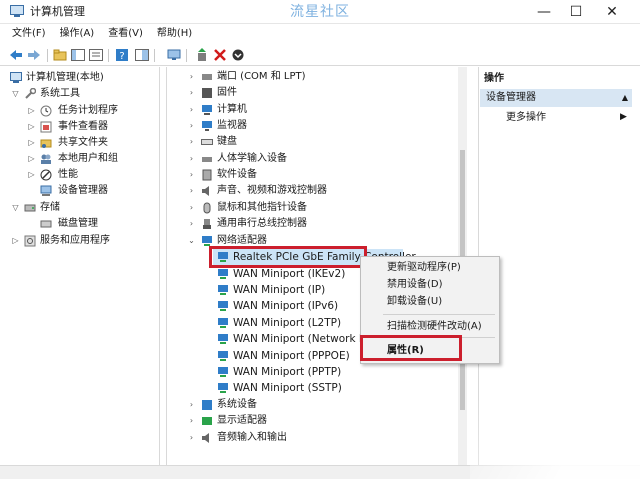  I want to click on minimize-button: —, so click(544, 12).